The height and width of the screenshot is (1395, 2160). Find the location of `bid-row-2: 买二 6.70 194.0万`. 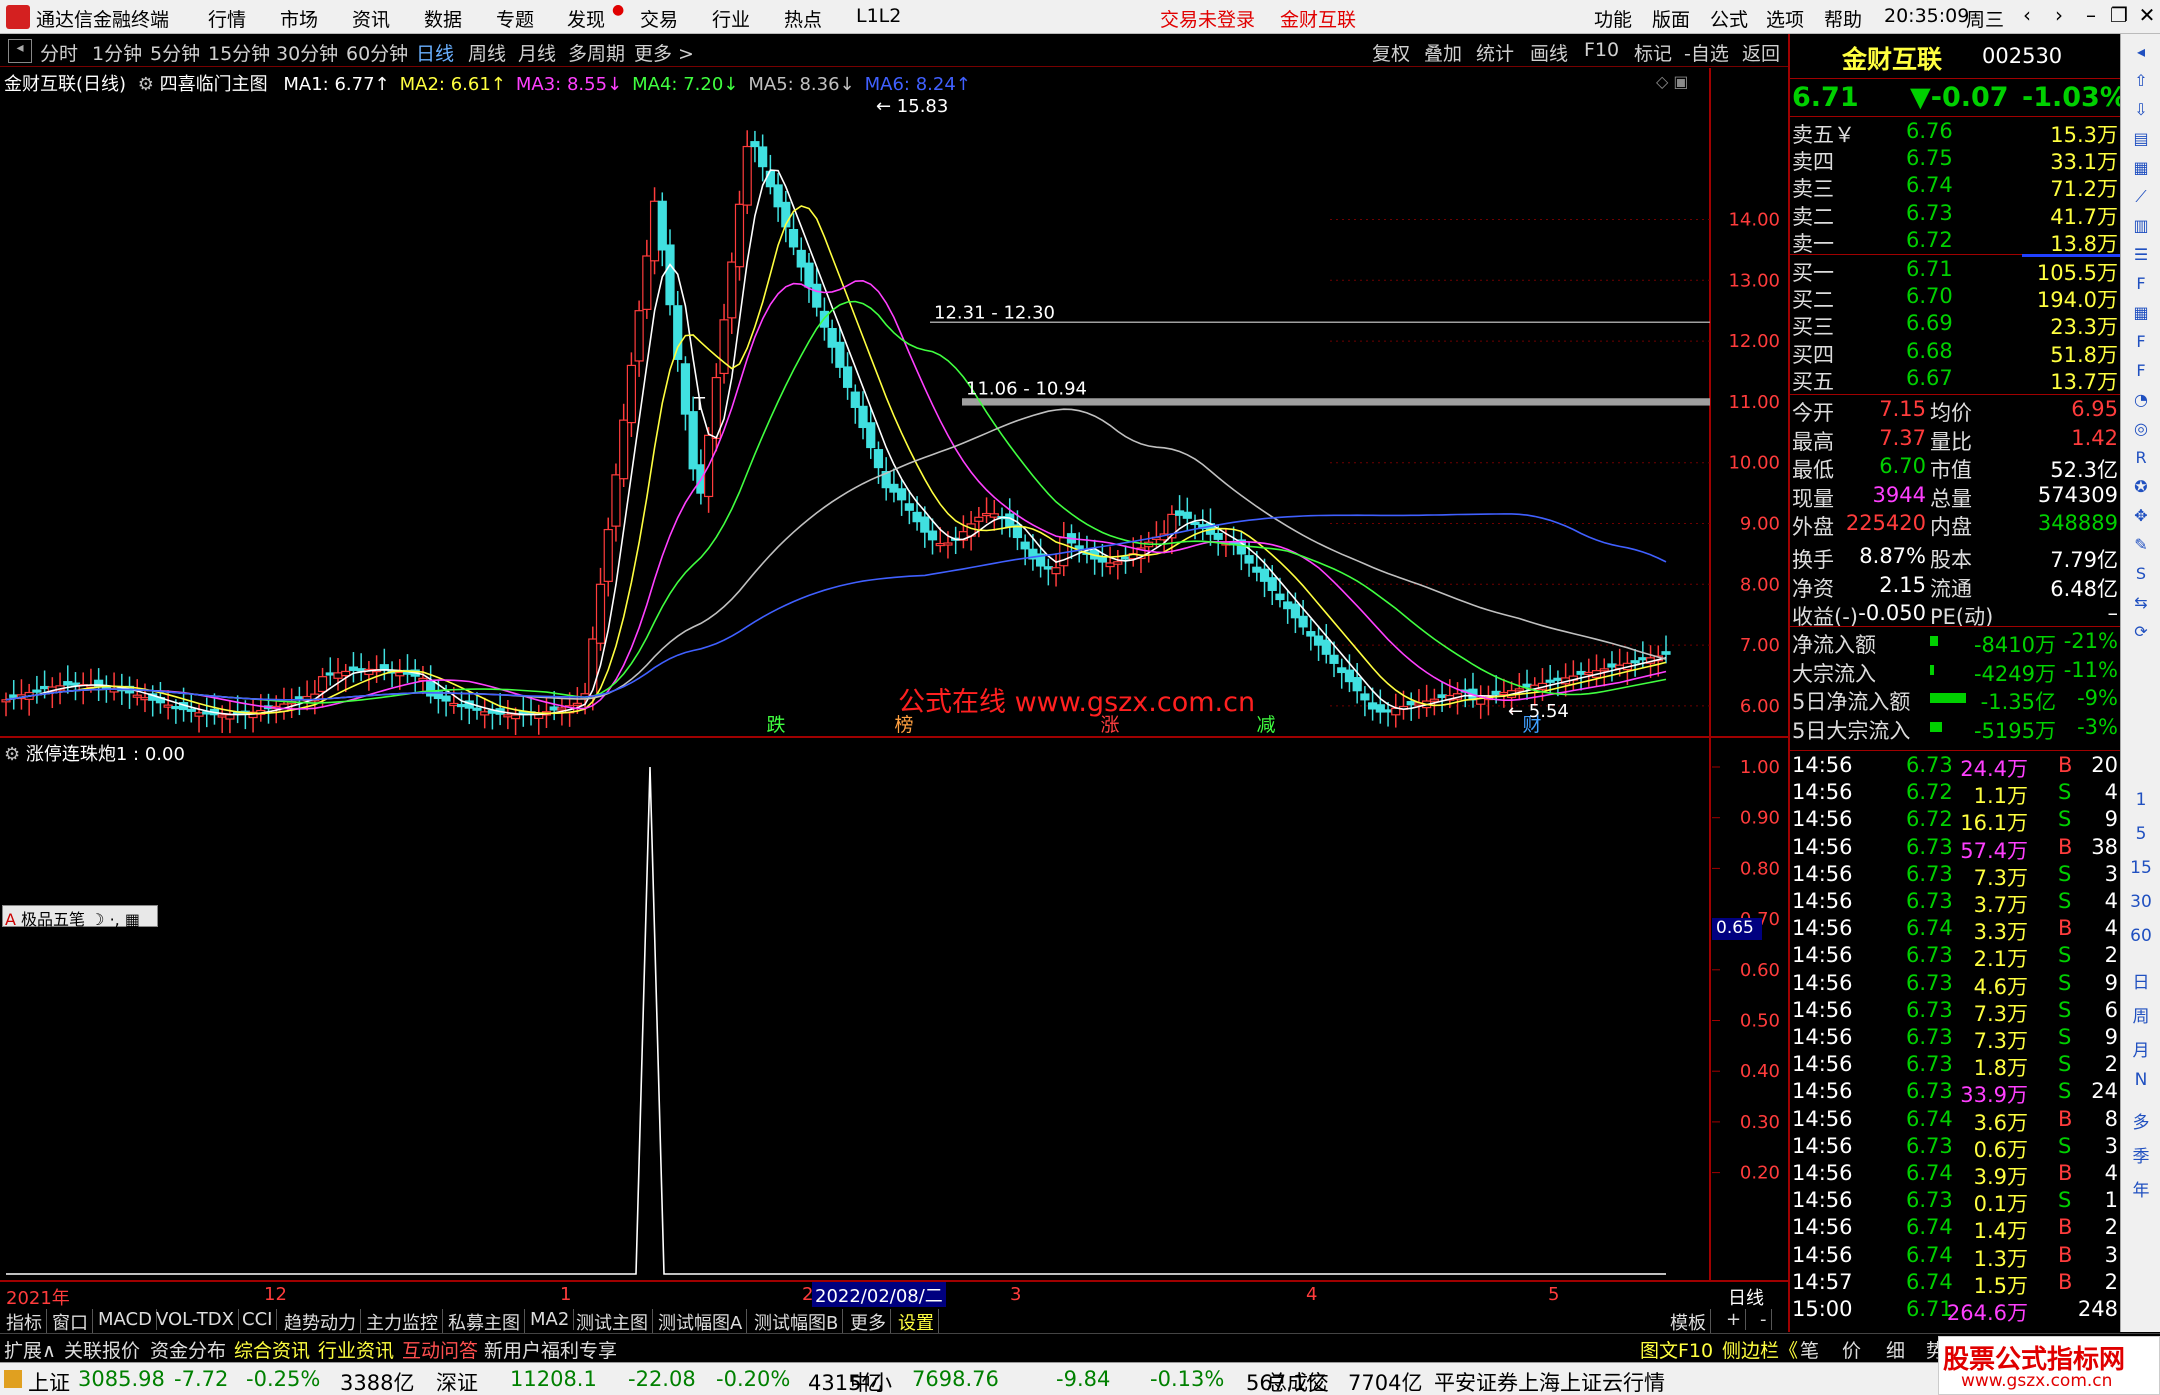

bid-row-2: 买二 6.70 194.0万 is located at coordinates (1955, 297).